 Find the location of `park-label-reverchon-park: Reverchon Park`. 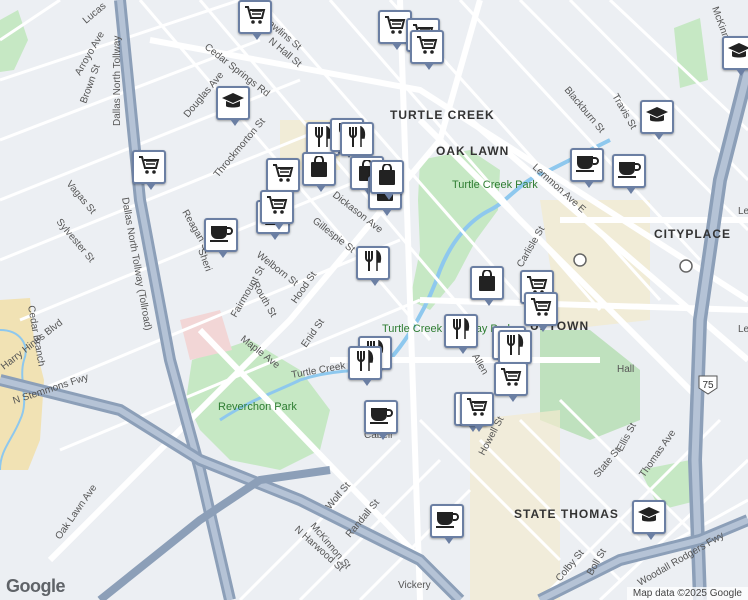

park-label-reverchon-park: Reverchon Park is located at coordinates (257, 407).